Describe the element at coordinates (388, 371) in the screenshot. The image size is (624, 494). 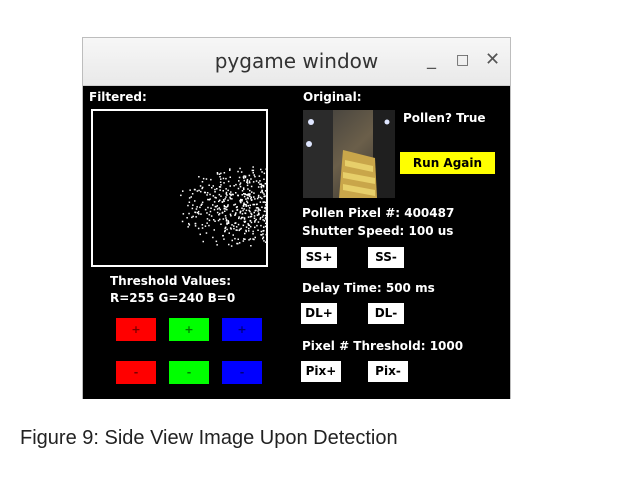
I see `pixel-threshold-decrease-button: Pix-` at that location.